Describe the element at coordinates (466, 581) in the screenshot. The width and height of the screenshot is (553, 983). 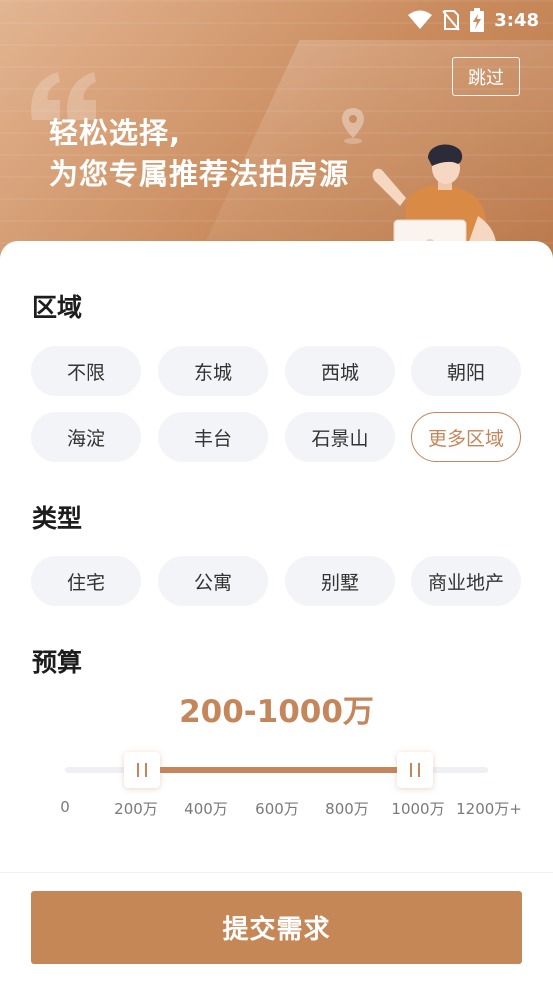
I see `type-chip-commercial: 商业地产` at that location.